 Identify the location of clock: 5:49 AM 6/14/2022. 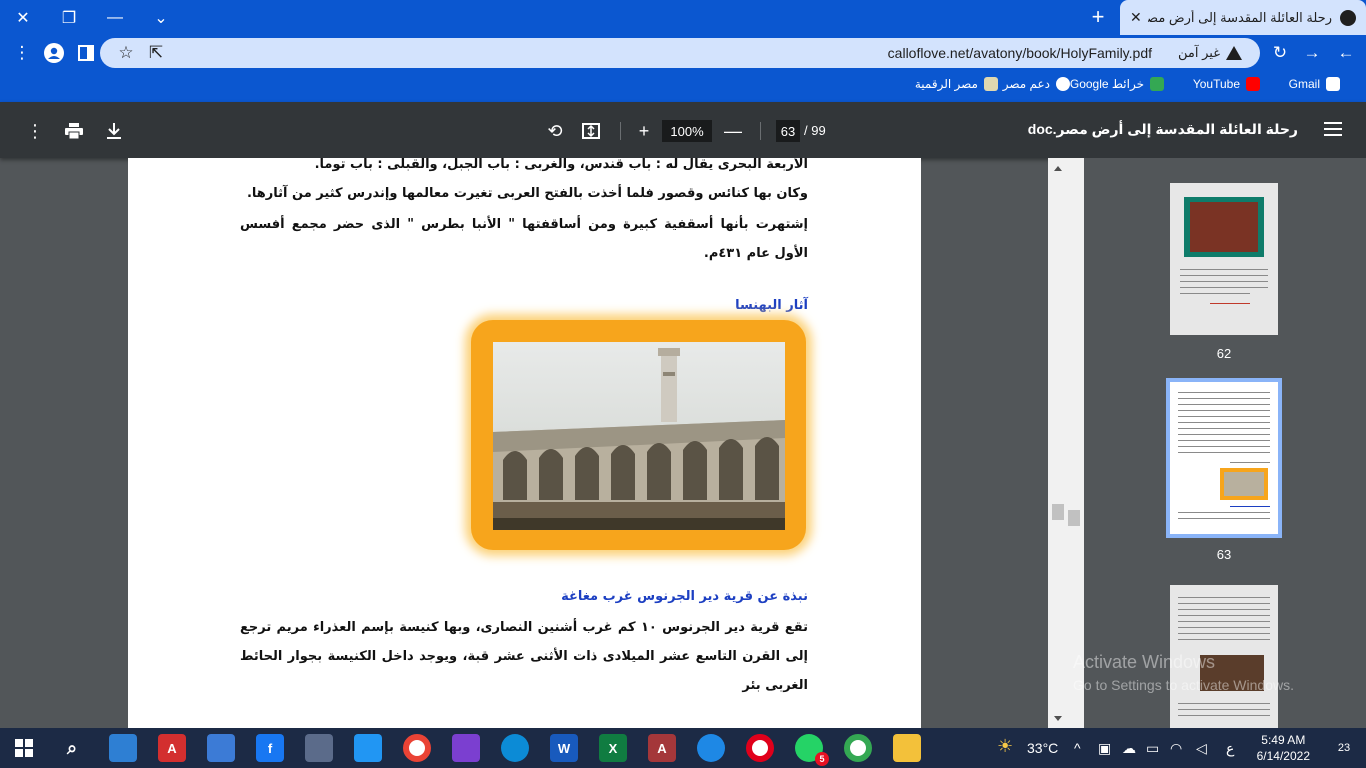
(1283, 748).